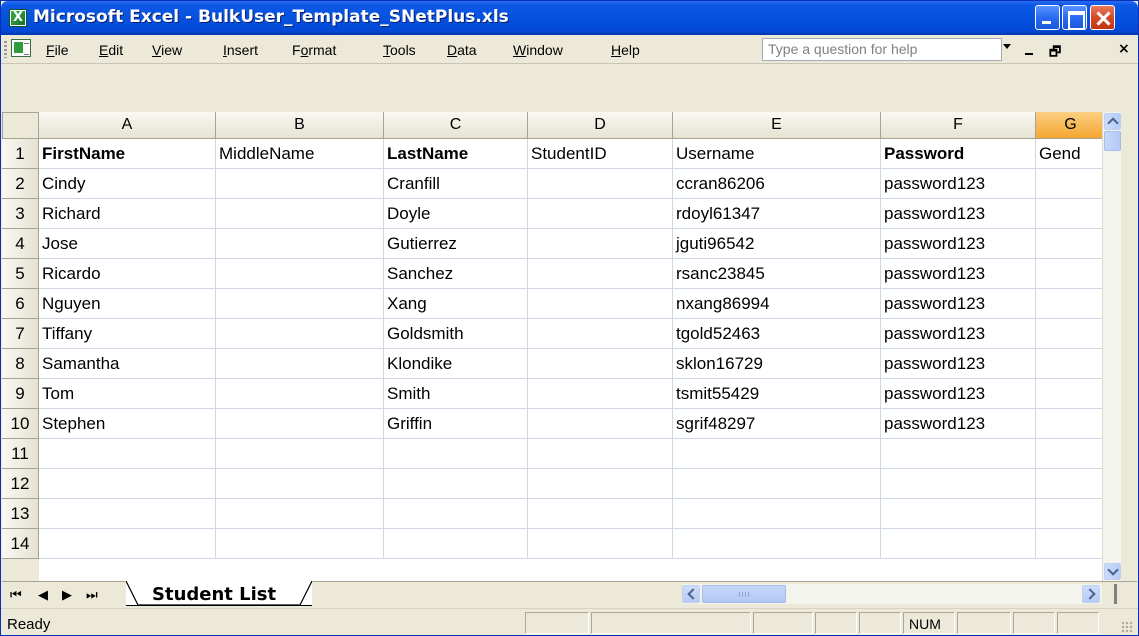 The image size is (1139, 636). Describe the element at coordinates (127, 394) in the screenshot. I see `cell-a9: Tom` at that location.